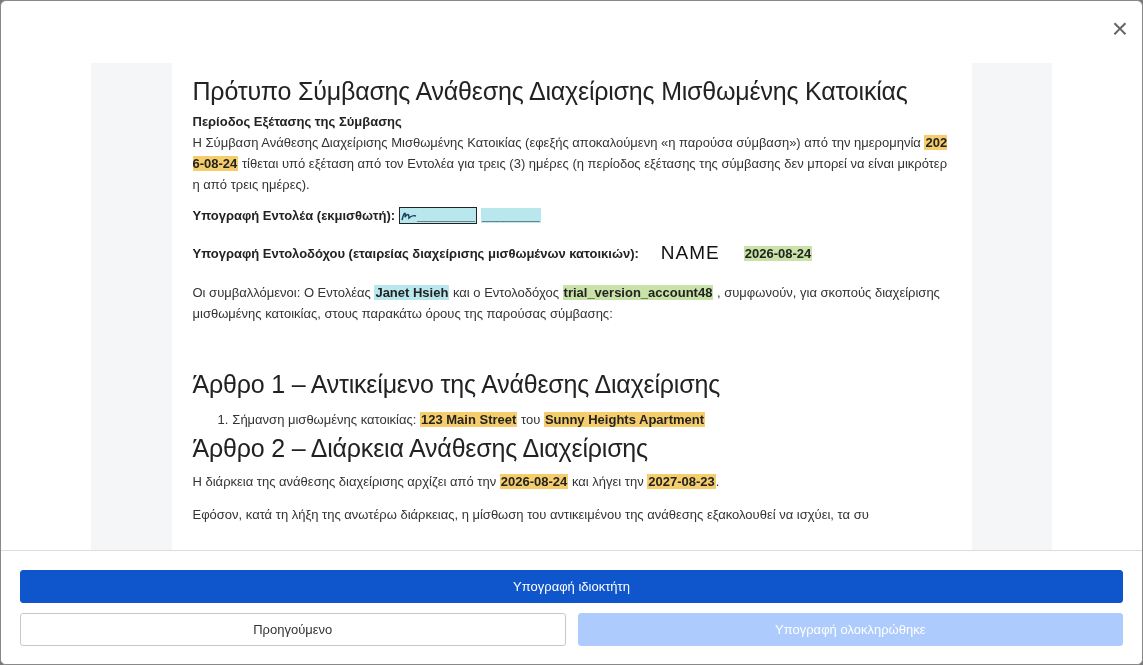  I want to click on list-item-text: Σήμανση μισθωμένης κατοικίας: 123 Main Street του Sunny Heights Apartment, so click(469, 420).